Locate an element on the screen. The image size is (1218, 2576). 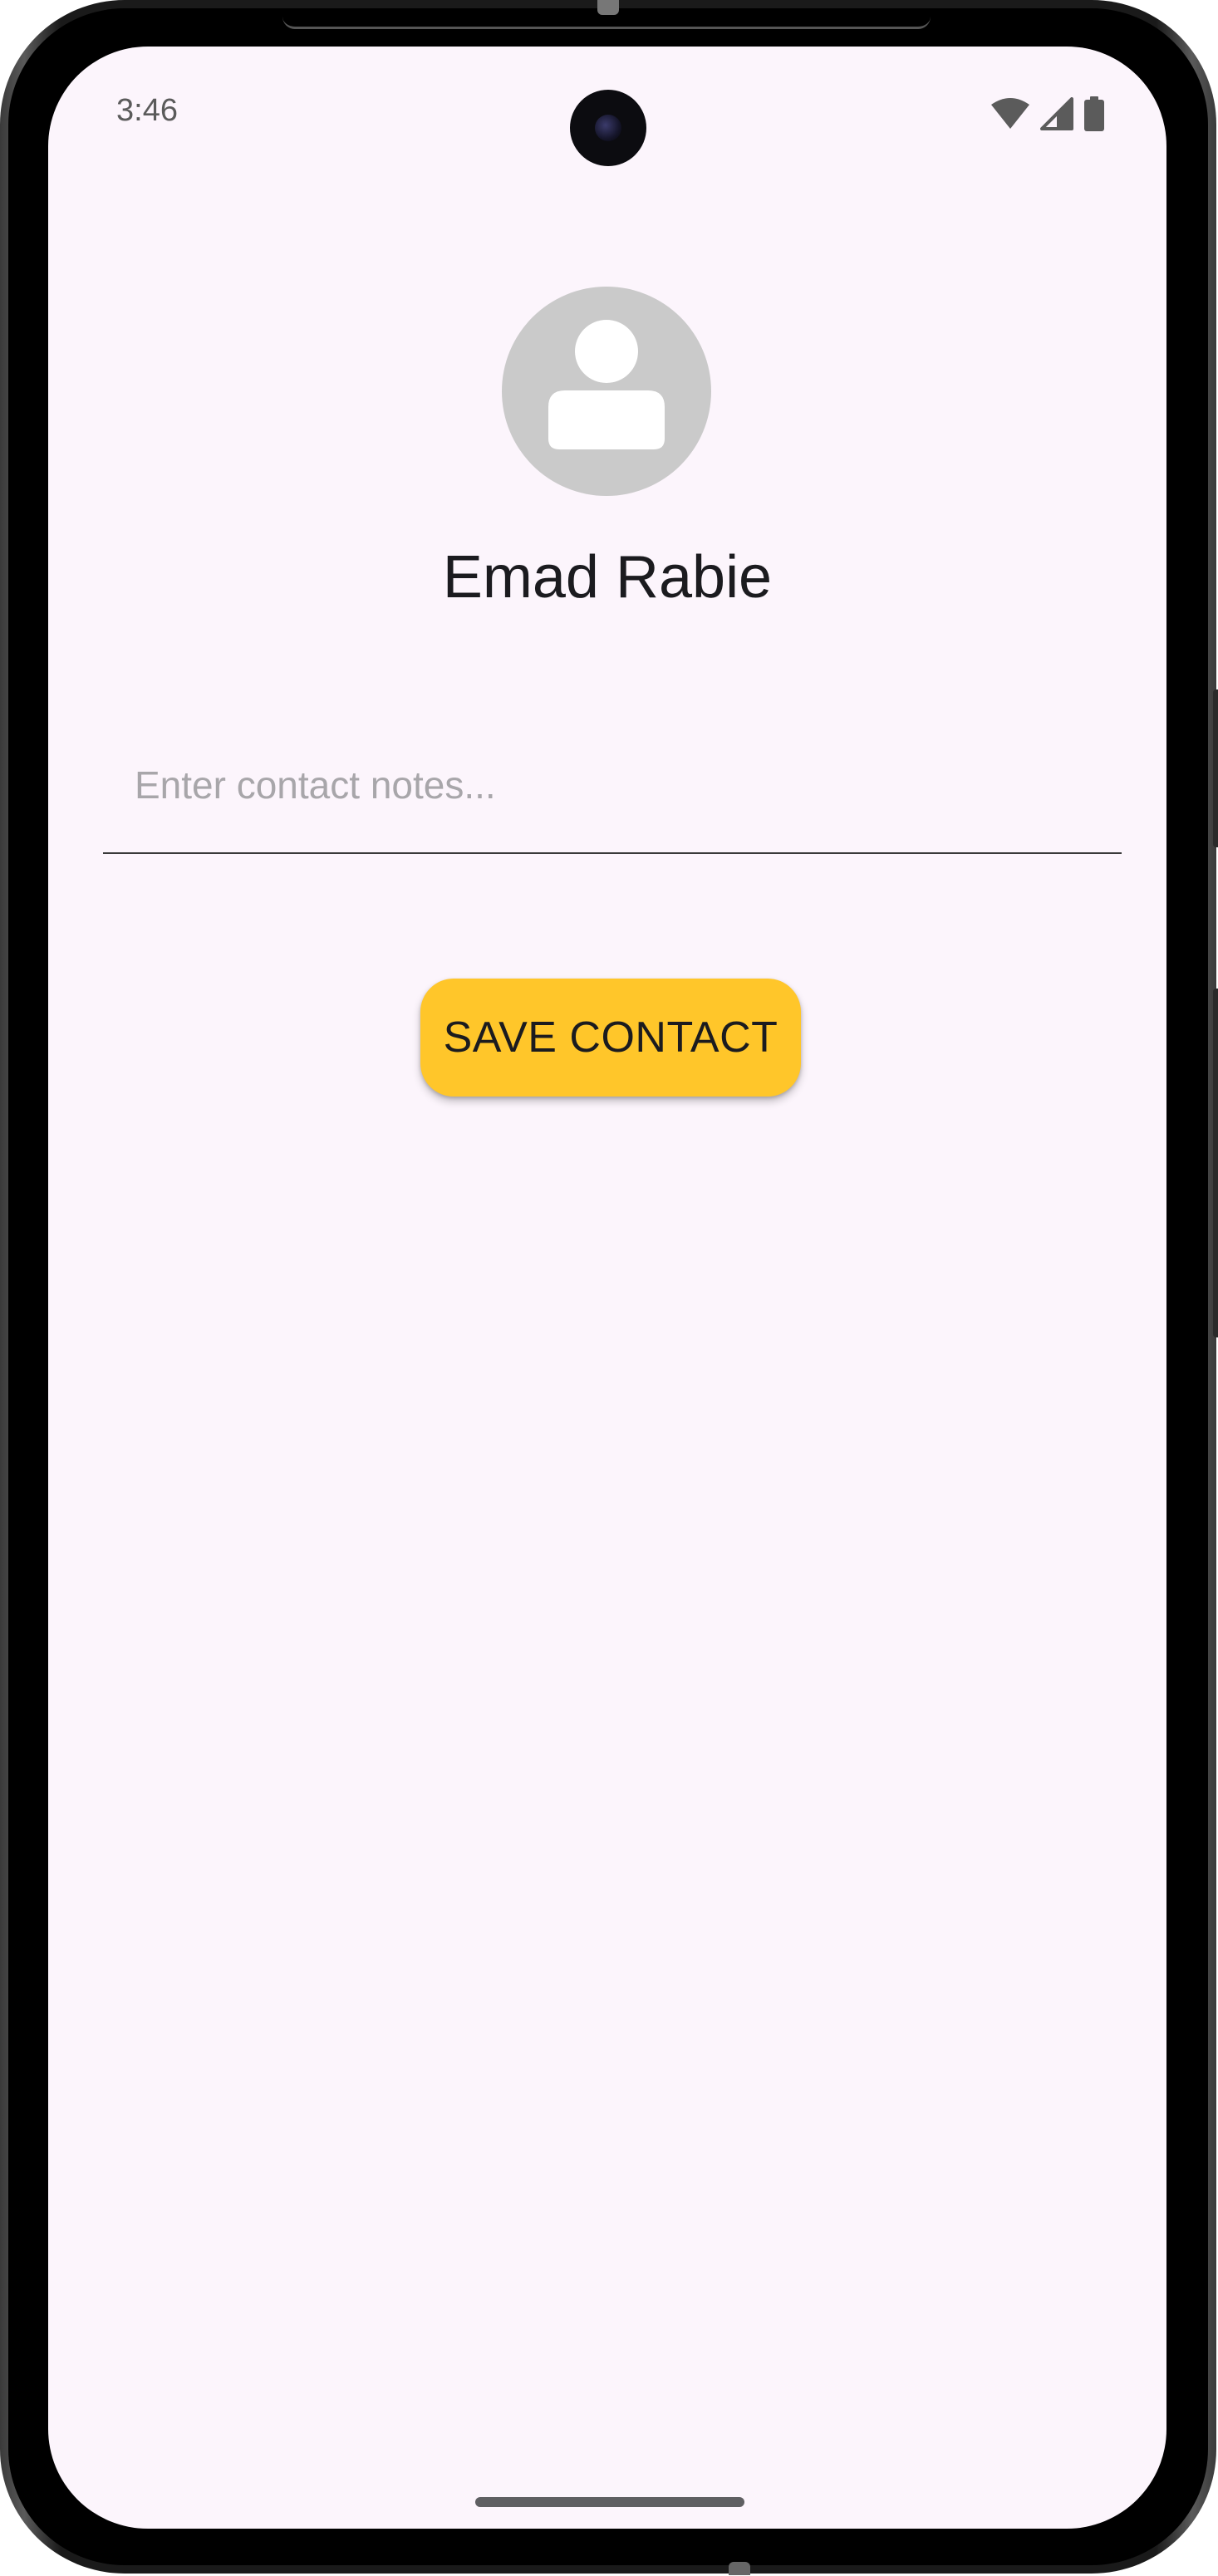
contact-avatar is located at coordinates (606, 391).